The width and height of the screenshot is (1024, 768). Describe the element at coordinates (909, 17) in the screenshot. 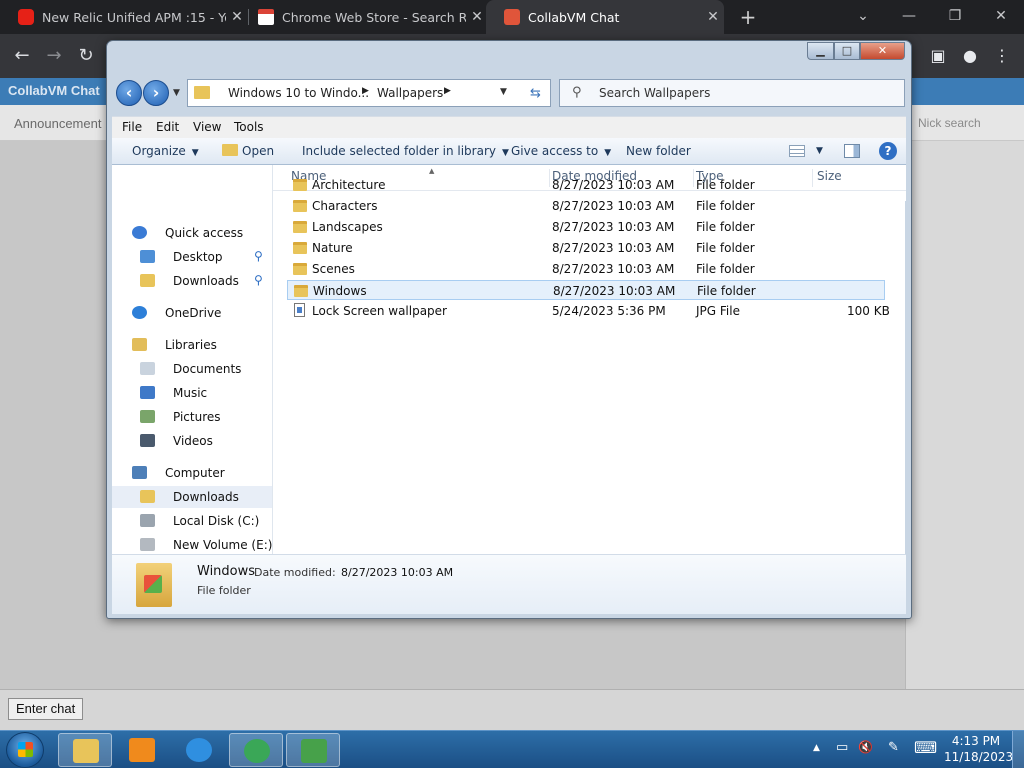

I see `minimize-button: —` at that location.